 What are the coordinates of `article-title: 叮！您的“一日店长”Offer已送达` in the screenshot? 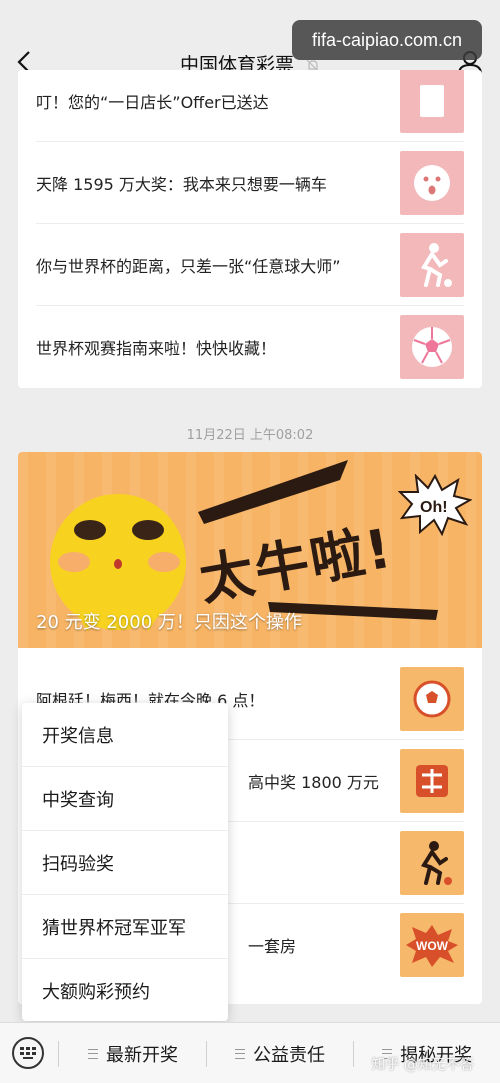 It's located at (152, 102).